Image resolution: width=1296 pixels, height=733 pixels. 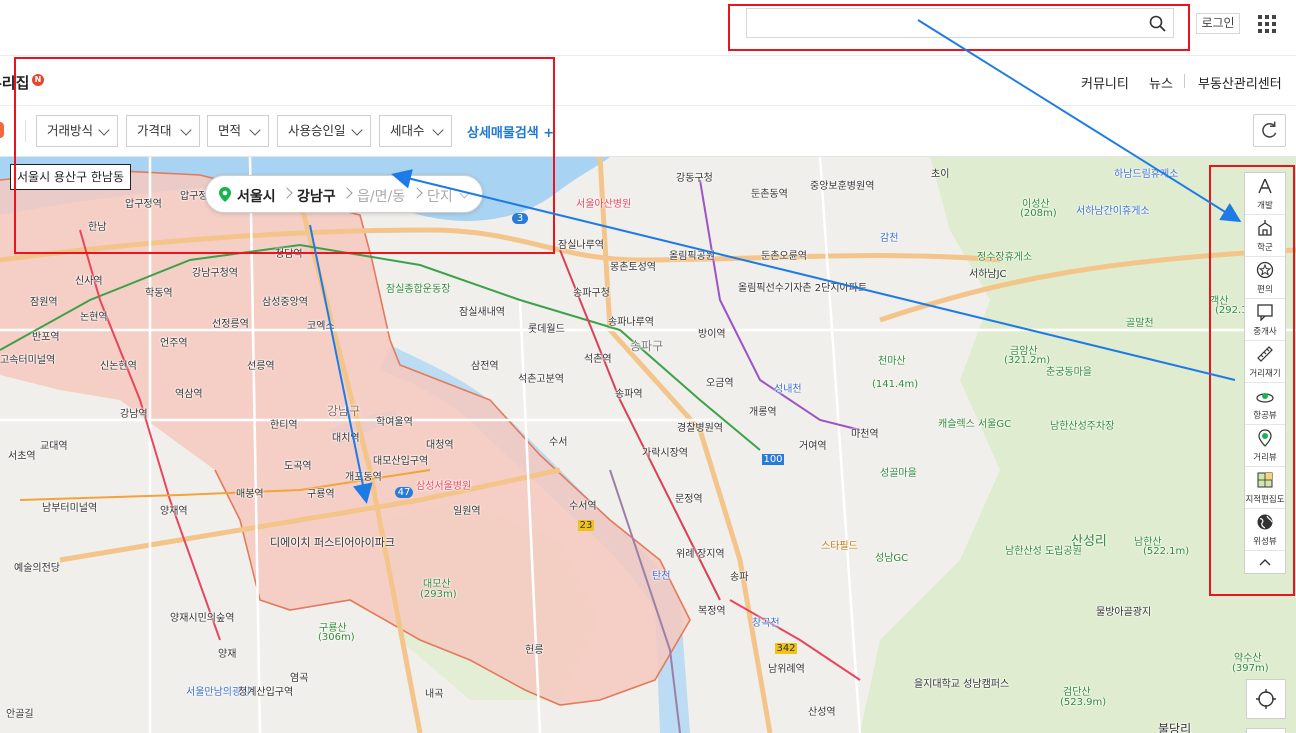 I want to click on zoom-control, so click(x=1266, y=730).